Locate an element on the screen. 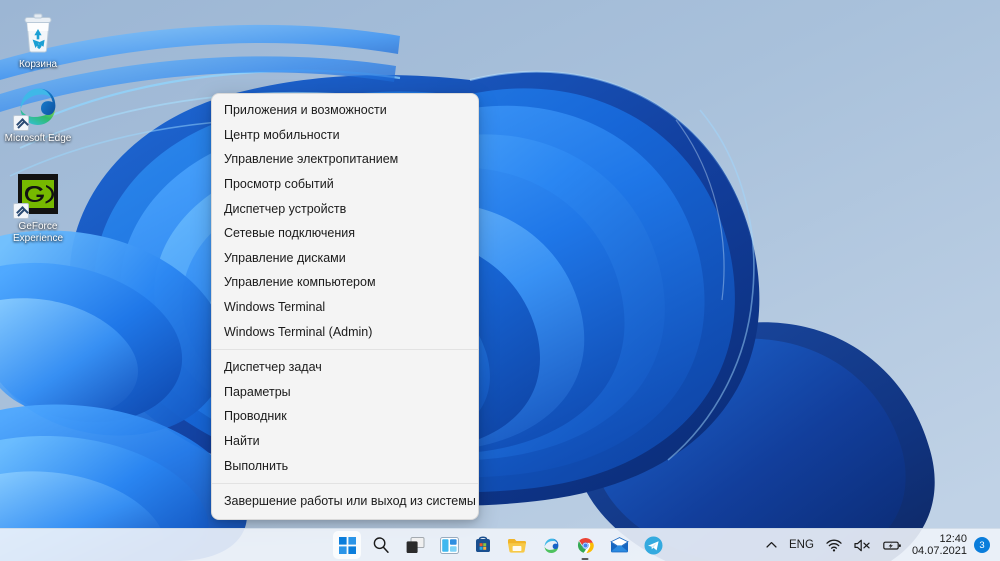 The image size is (1000, 561). google-chrome-icon is located at coordinates (585, 545).